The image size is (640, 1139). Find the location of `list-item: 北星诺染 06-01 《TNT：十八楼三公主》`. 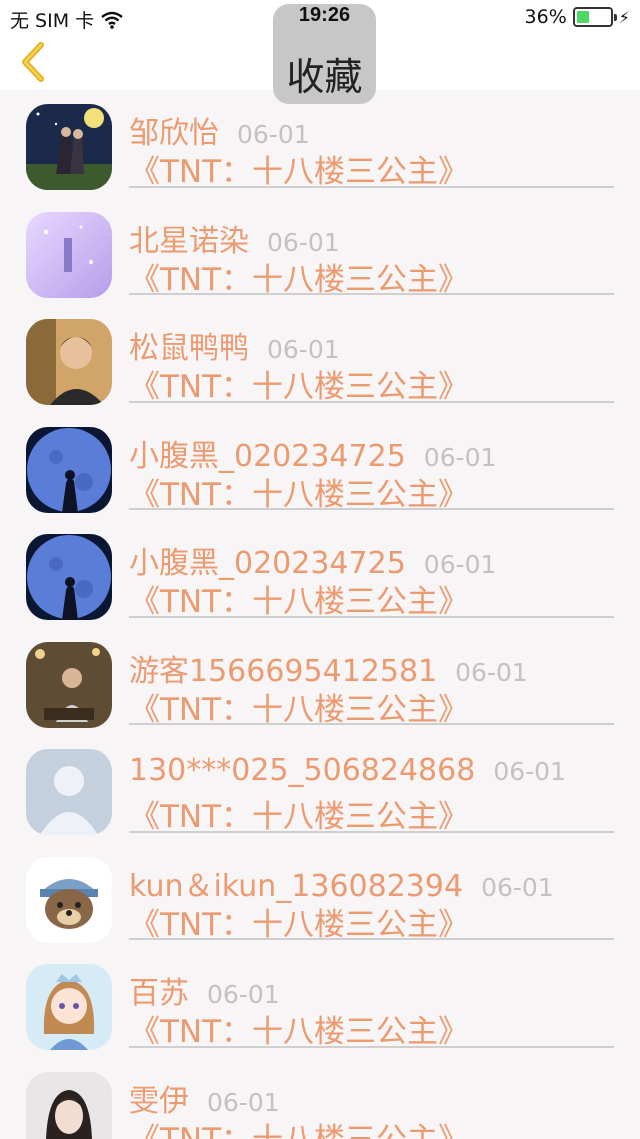

list-item: 北星诺染 06-01 《TNT：十八楼三公主》 is located at coordinates (320, 252).